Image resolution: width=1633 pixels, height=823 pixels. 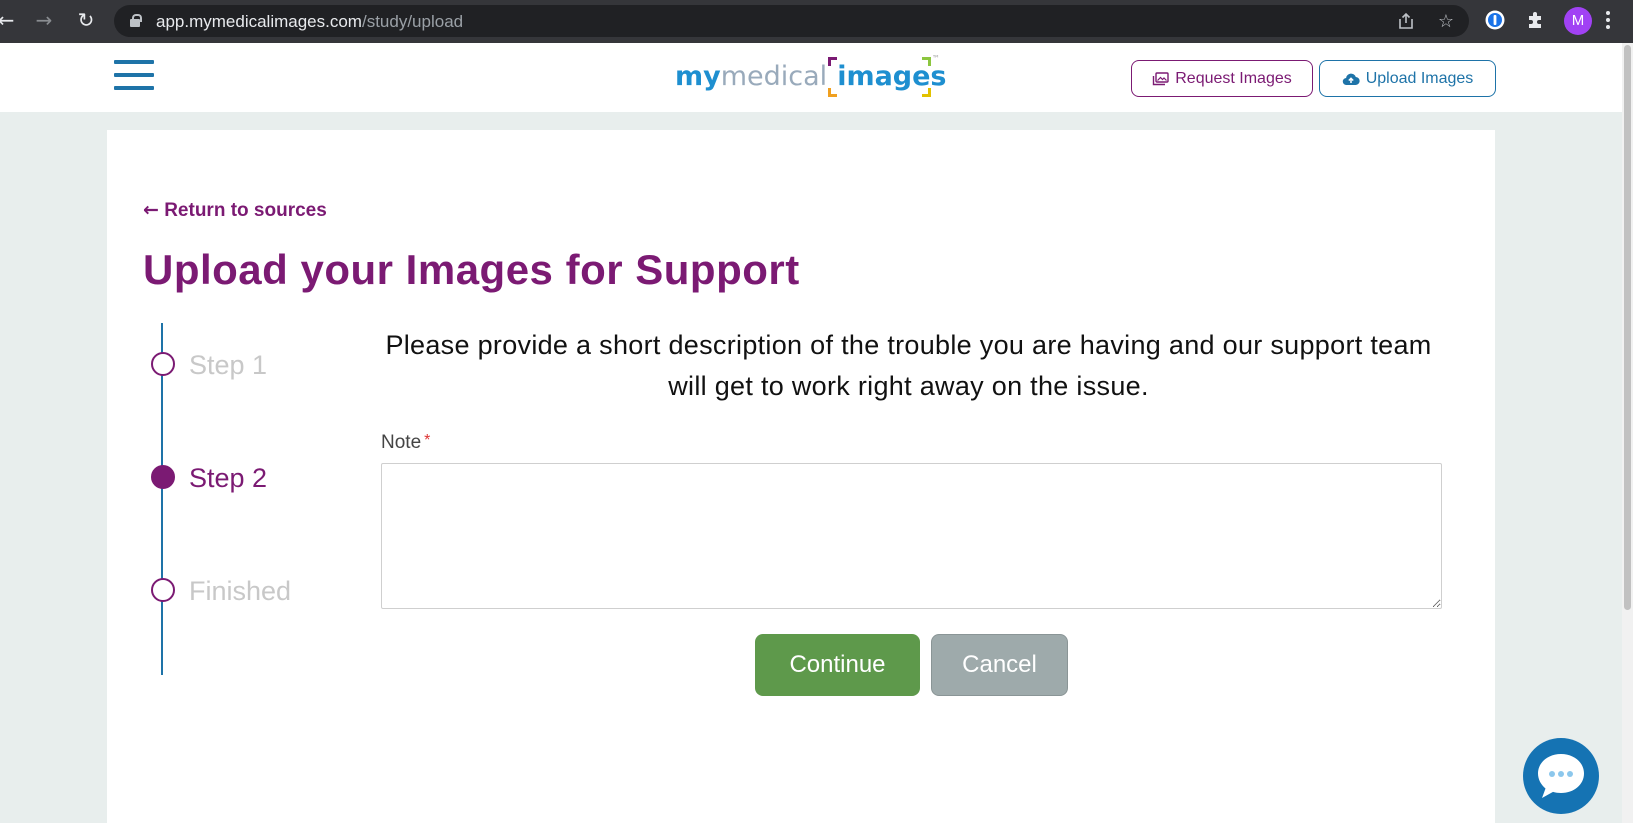 I want to click on request-images-button: Request Images, so click(x=1222, y=78).